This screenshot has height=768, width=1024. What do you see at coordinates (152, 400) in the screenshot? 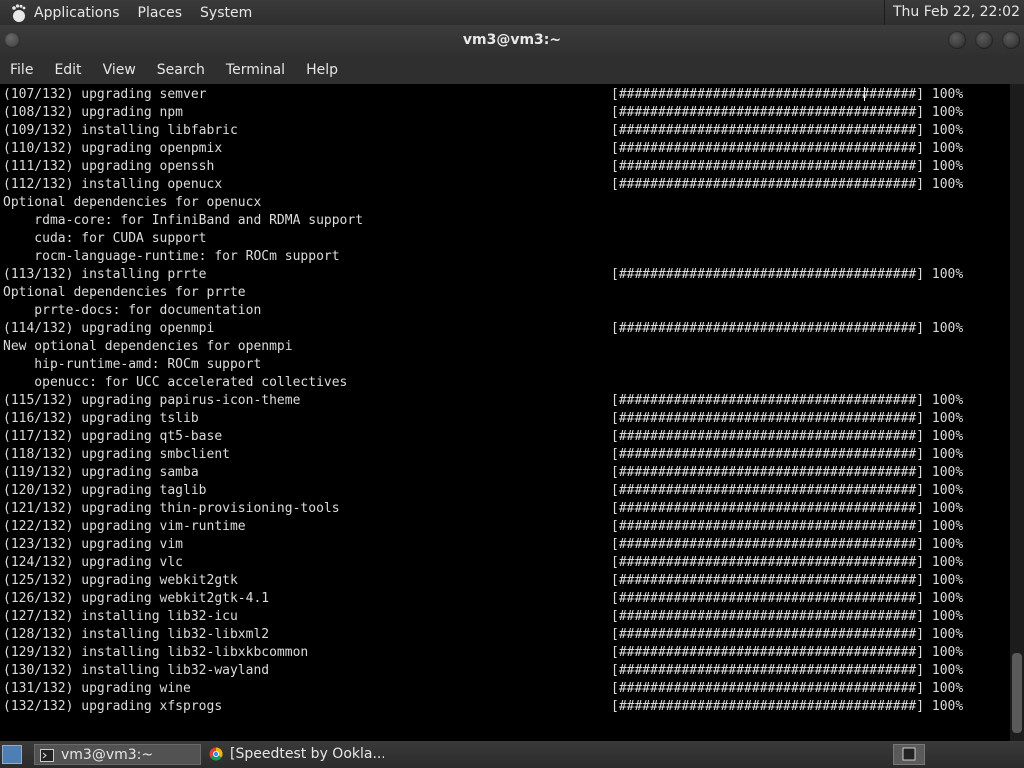
I see `terminal-line: (115/132) upgrading papirus-icon-theme` at bounding box center [152, 400].